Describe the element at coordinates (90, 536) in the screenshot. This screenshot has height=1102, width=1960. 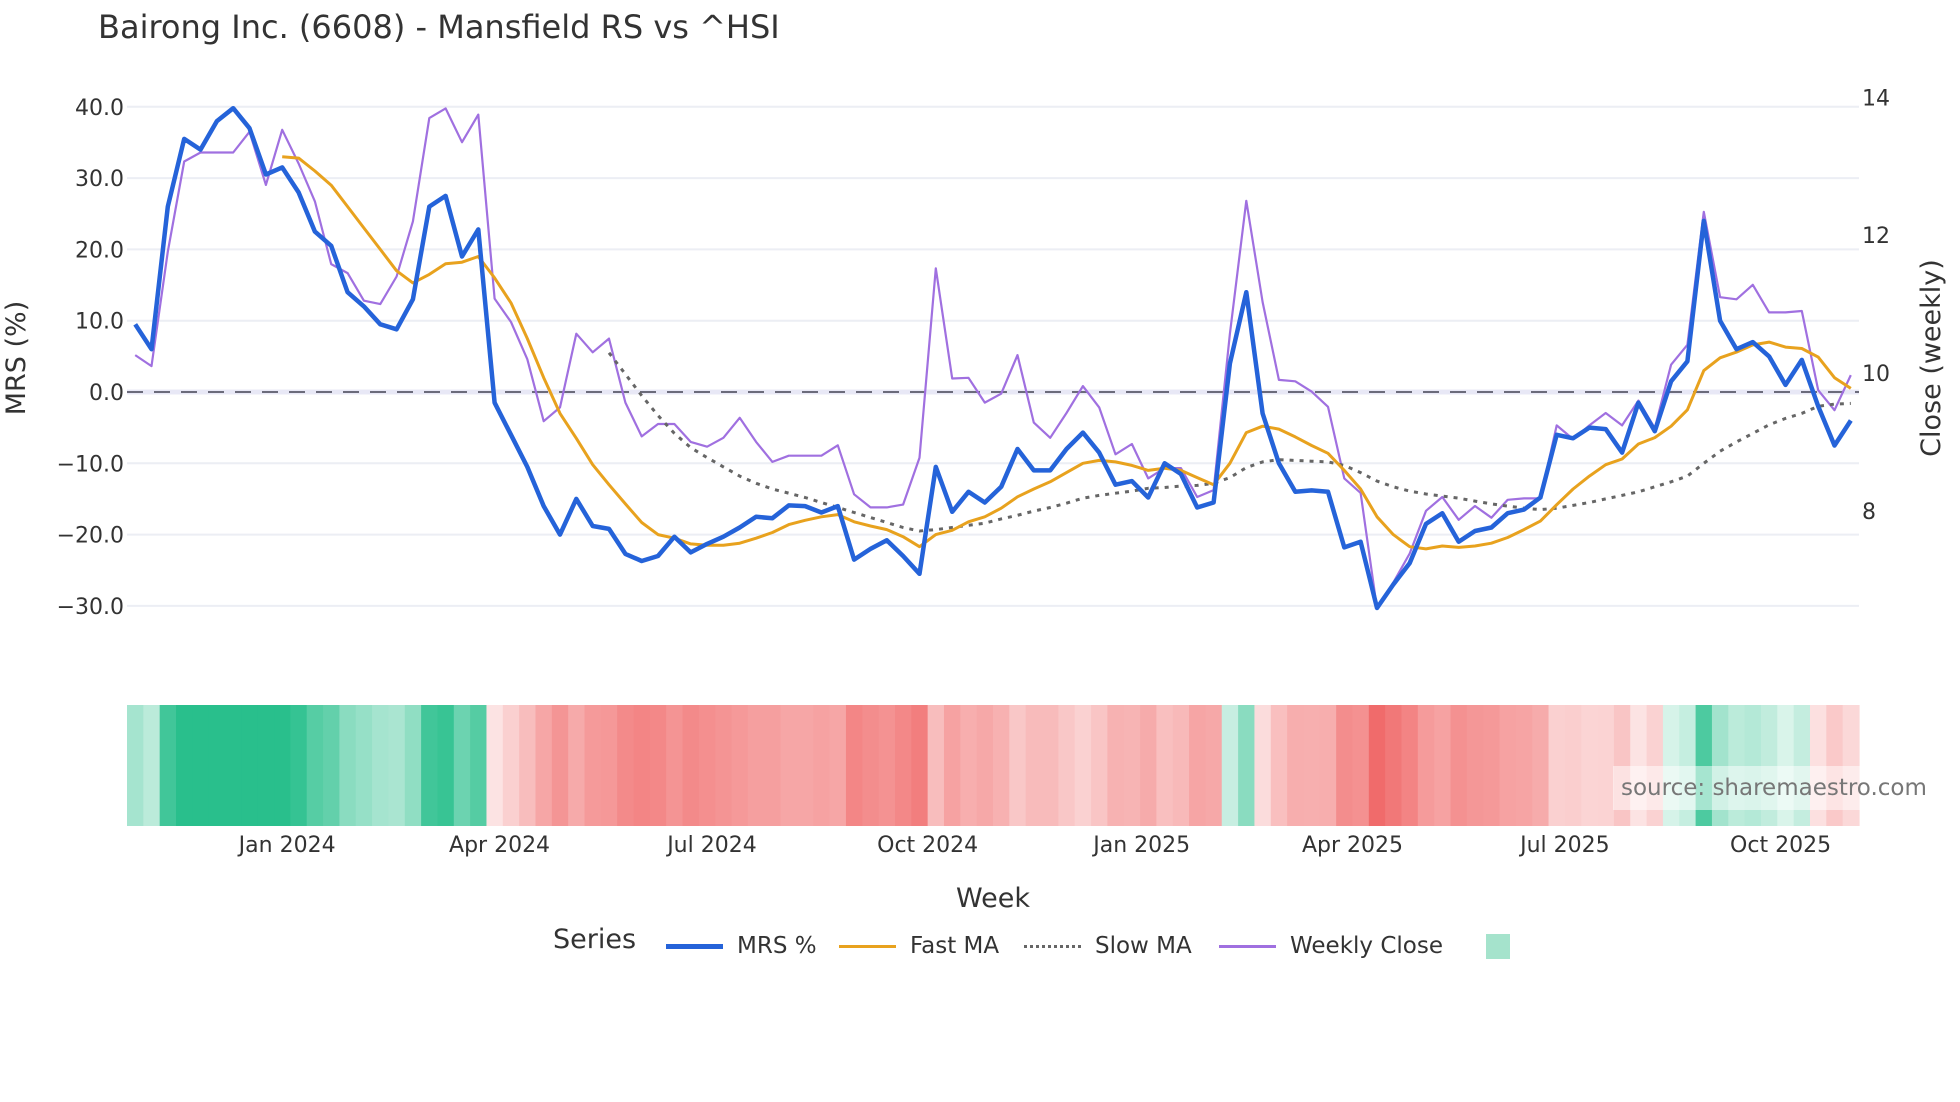
I see `y-tick-label: −20.0` at that location.